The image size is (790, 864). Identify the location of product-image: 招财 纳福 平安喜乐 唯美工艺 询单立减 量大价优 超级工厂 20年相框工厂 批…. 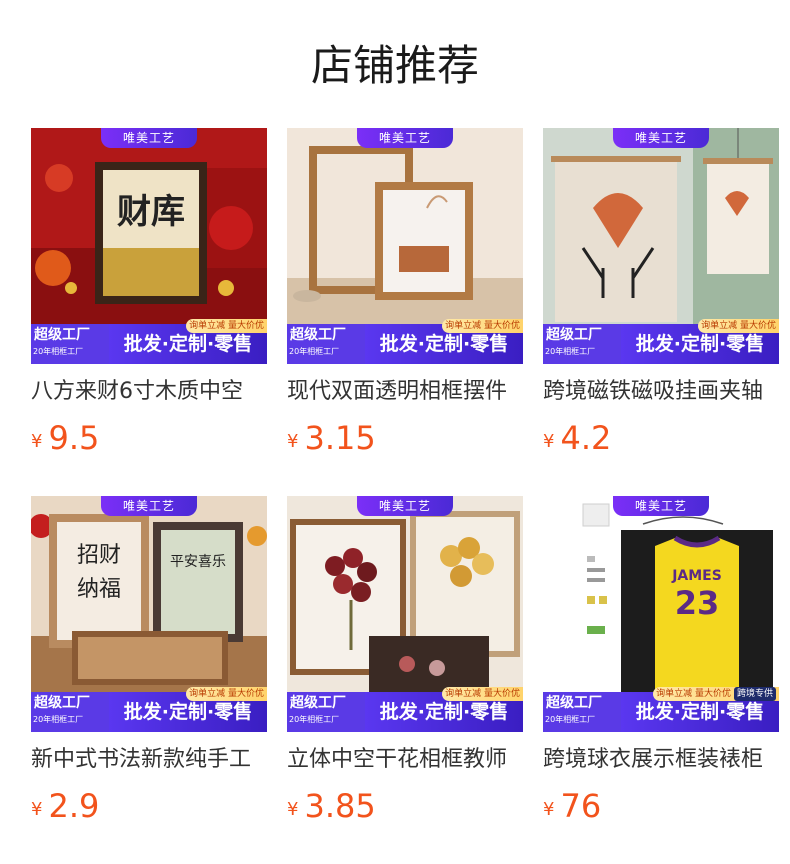
(149, 614).